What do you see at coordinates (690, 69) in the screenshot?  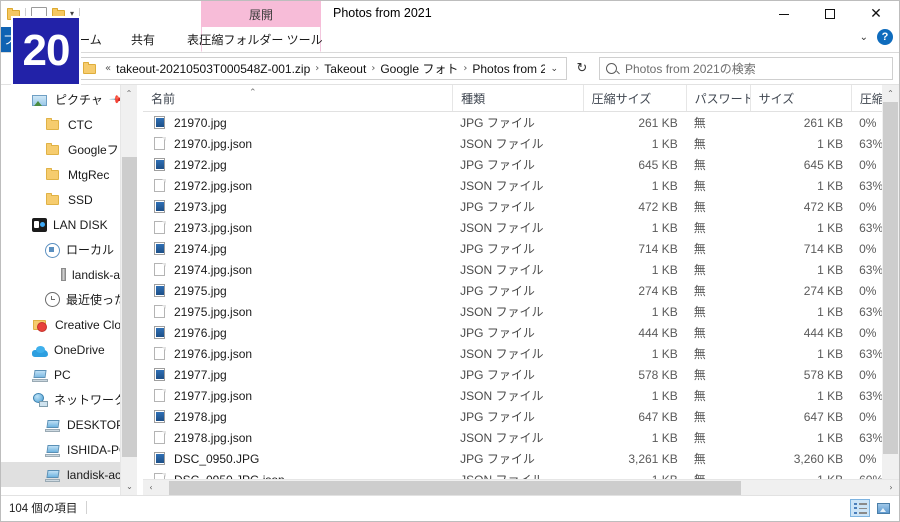 I see `search-placeholder: Photos from 2021の検索` at bounding box center [690, 69].